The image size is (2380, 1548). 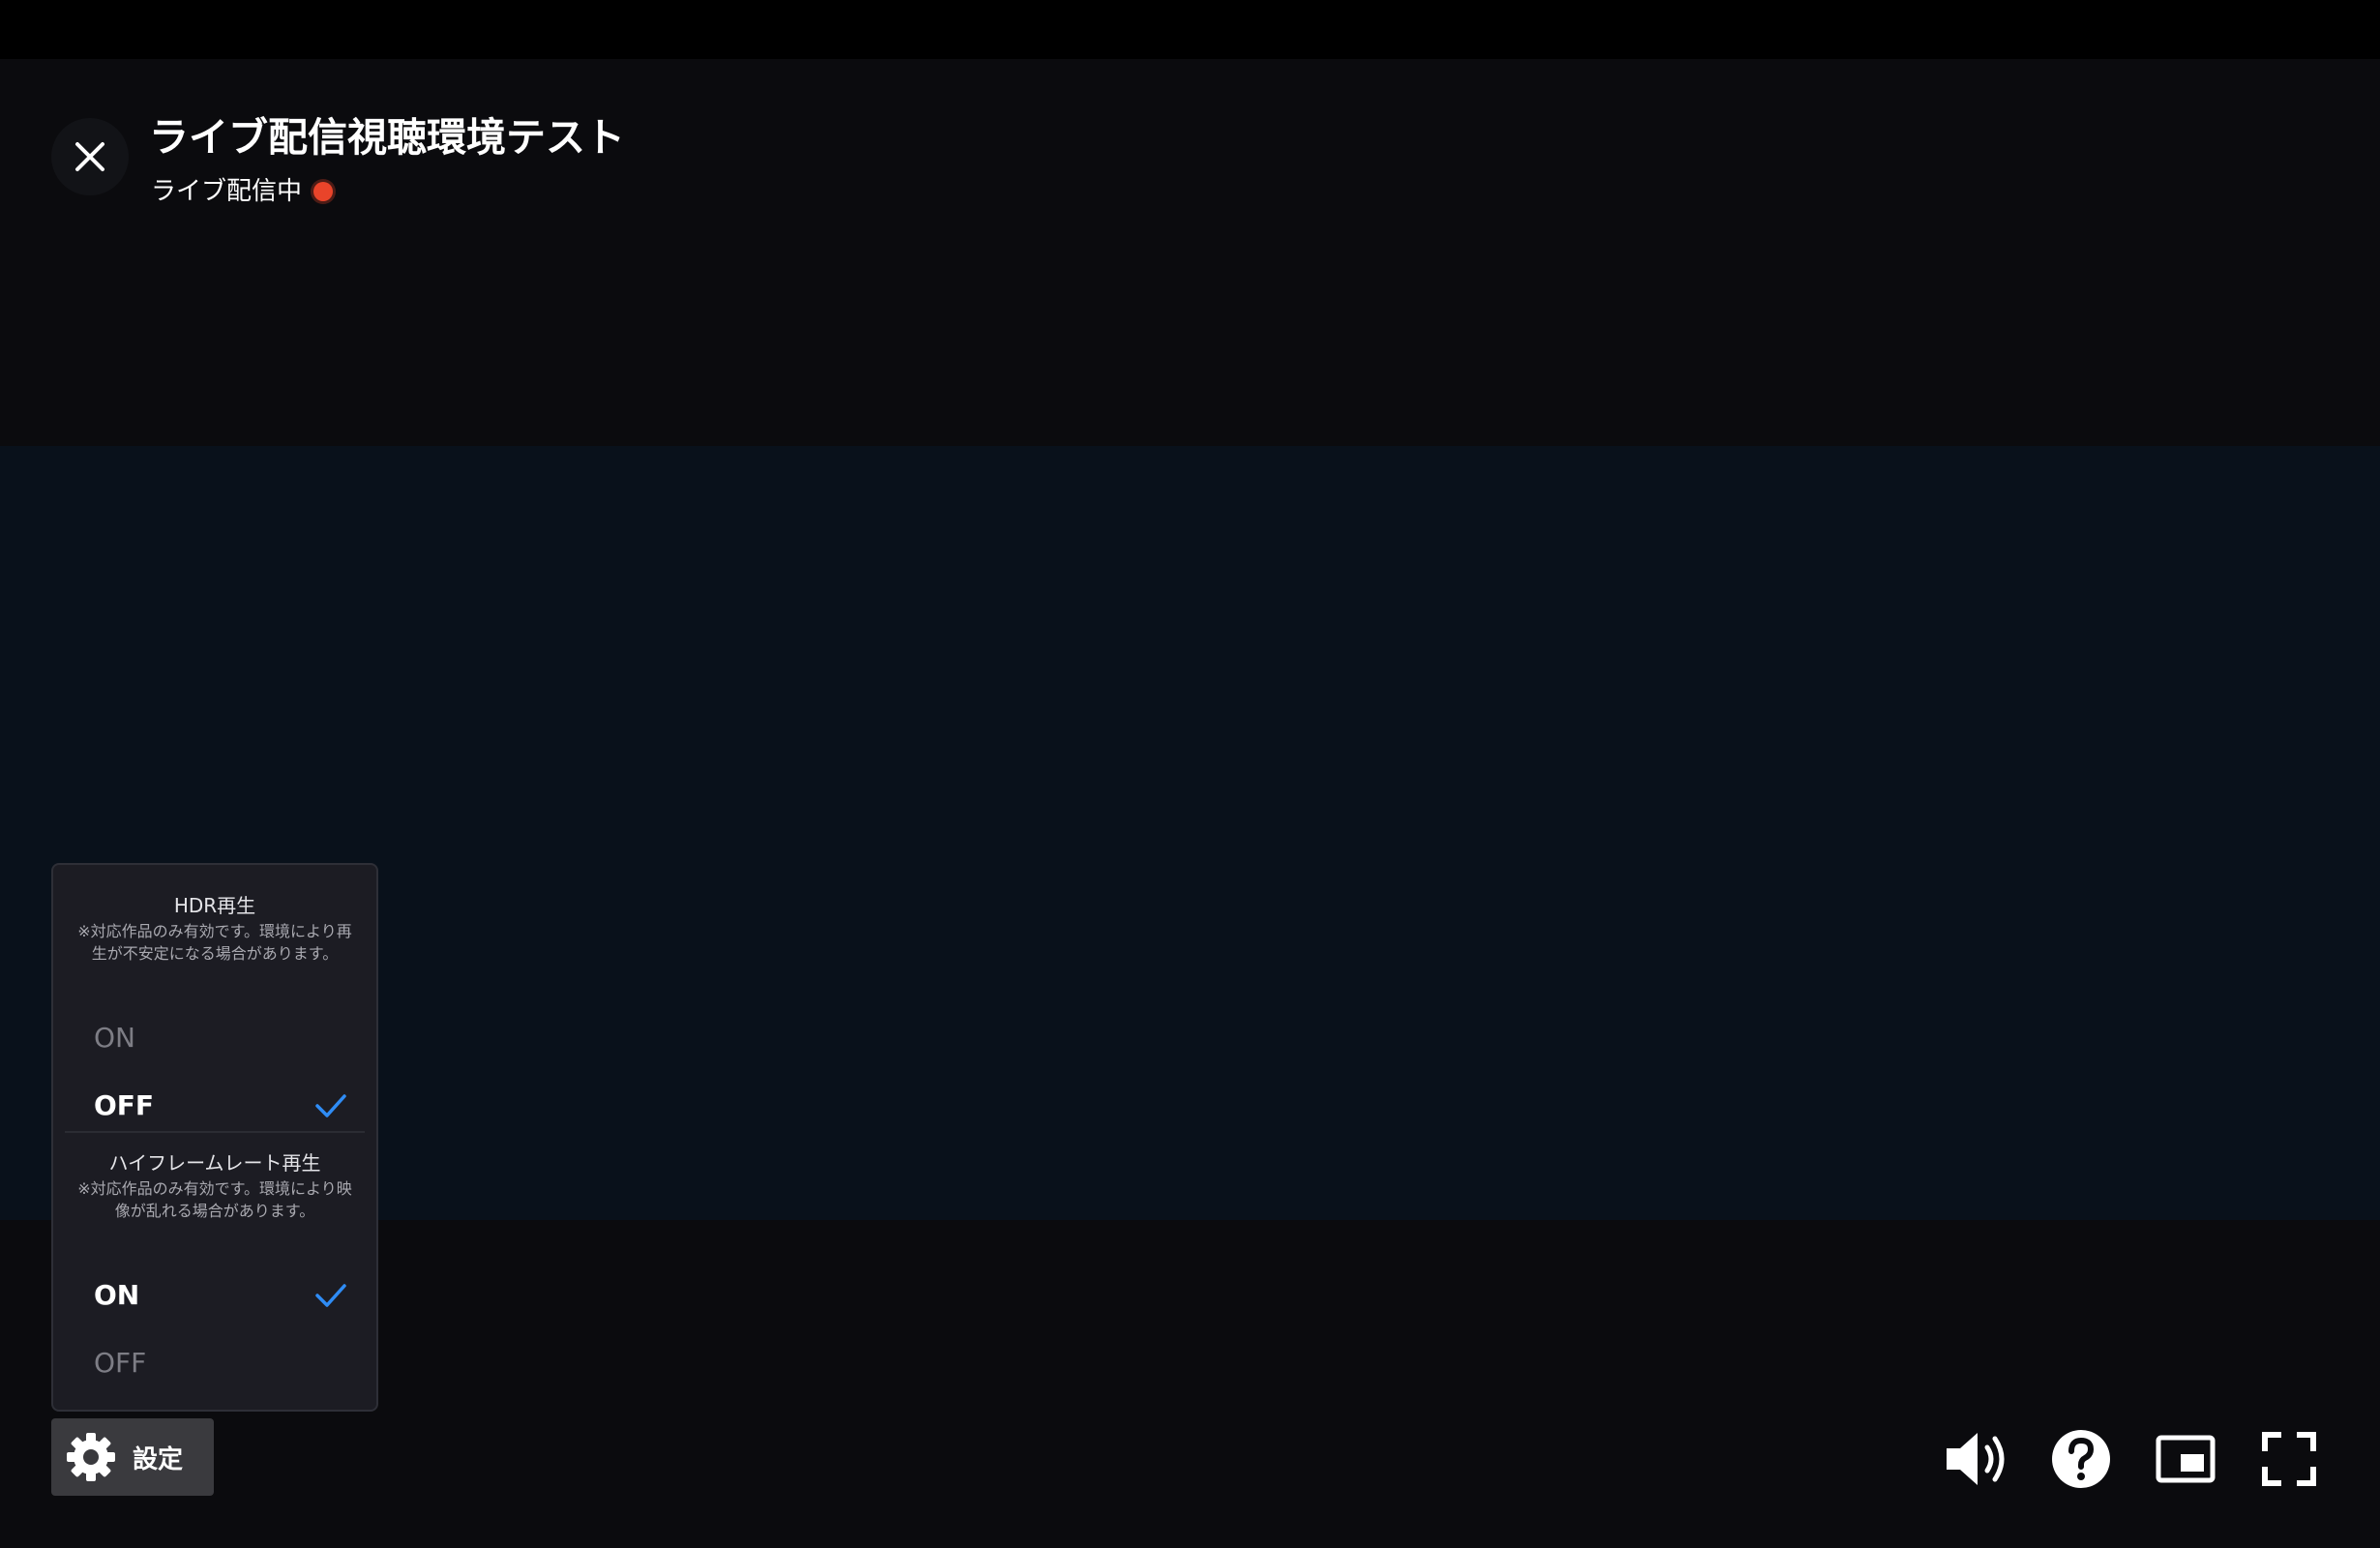 I want to click on hdr-section: HDR再生 ※対応作品のみ有効です。環境により再生が不安定になる場合があります。, so click(x=215, y=928).